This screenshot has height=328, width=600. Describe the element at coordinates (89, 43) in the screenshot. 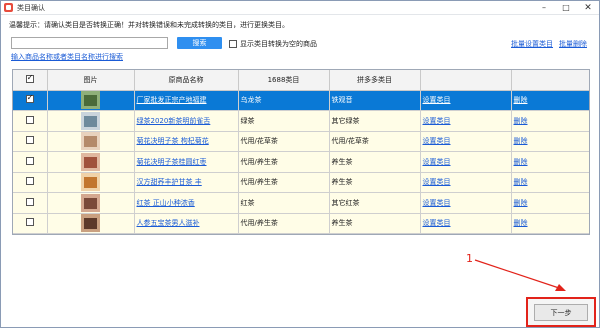

I see `search-input` at that location.